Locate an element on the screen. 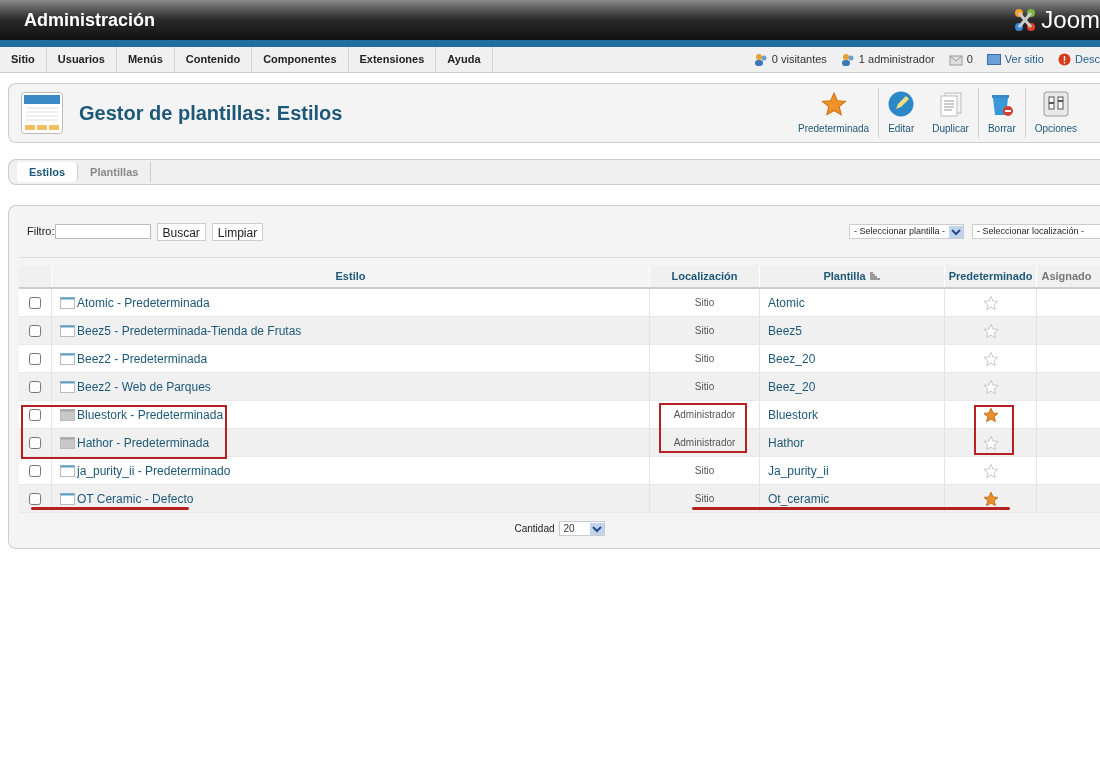  menu-item: Componentes is located at coordinates (300, 59).